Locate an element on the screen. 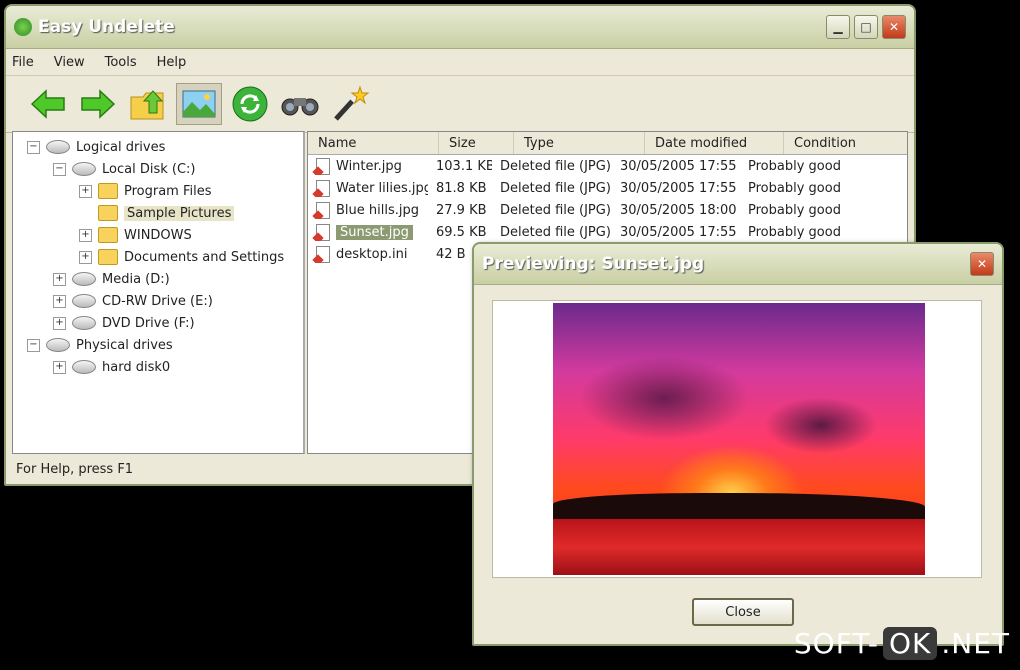 Image resolution: width=1020 pixels, height=670 pixels. main-titlebar: Easy Undelete ▁ □ ✕ is located at coordinates (460, 27).